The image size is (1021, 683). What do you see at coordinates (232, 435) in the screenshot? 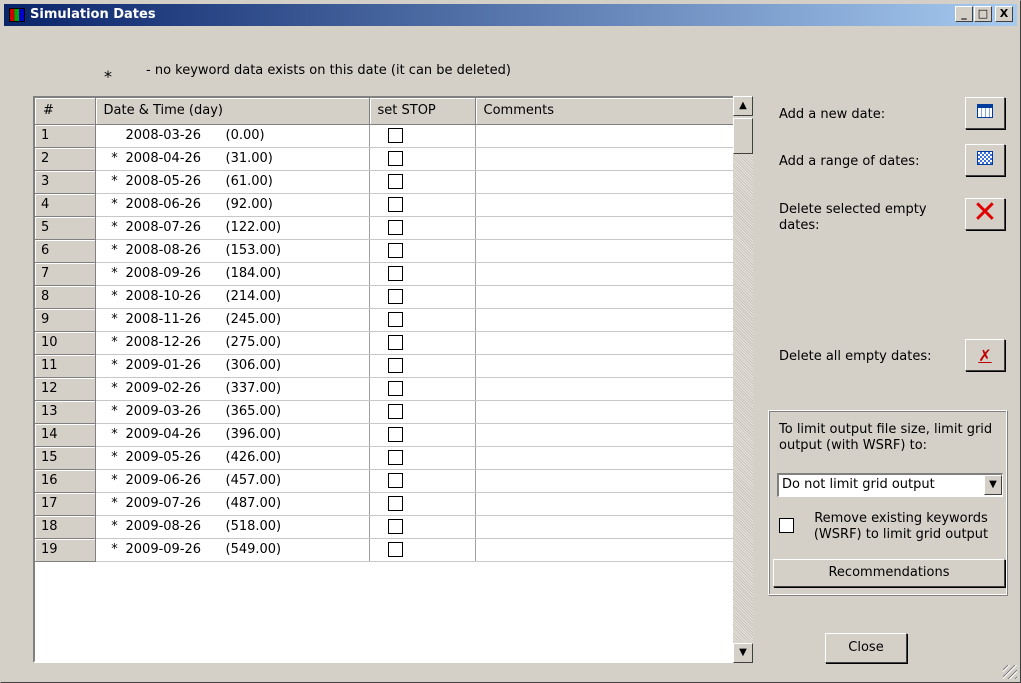
I see `date-cell: * 2009-04-26 (396.00)` at bounding box center [232, 435].